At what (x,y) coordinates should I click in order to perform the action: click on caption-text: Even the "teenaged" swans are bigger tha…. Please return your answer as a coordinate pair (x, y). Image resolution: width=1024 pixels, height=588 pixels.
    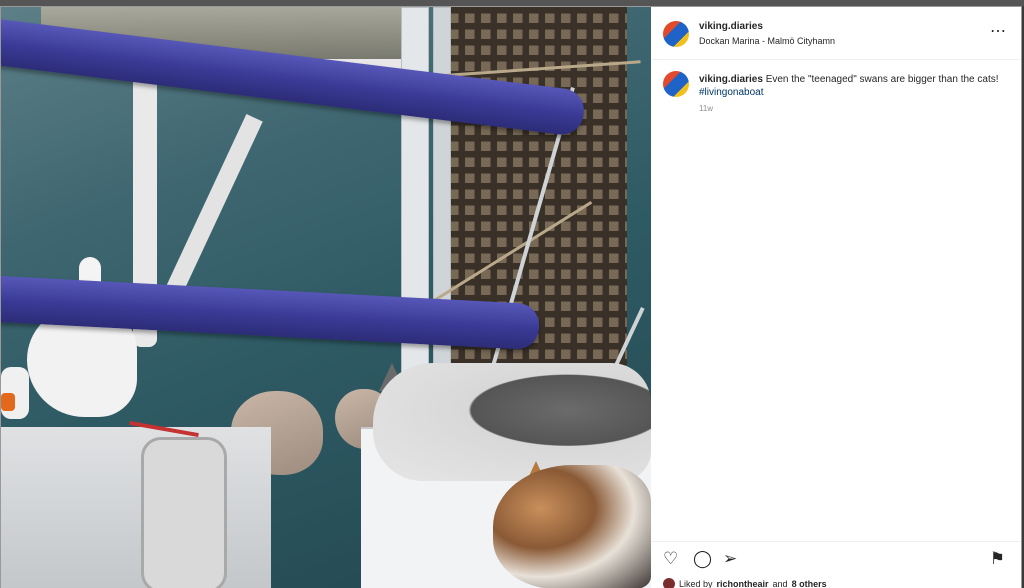
    Looking at the image, I should click on (882, 79).